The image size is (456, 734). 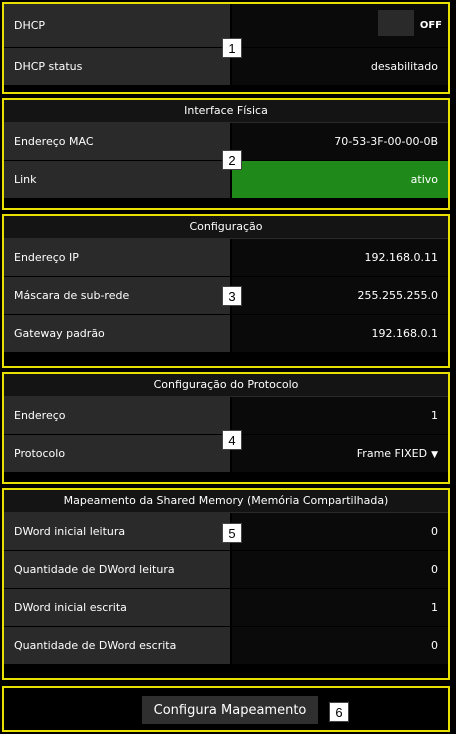 I want to click on marker-6: 6, so click(x=339, y=712).